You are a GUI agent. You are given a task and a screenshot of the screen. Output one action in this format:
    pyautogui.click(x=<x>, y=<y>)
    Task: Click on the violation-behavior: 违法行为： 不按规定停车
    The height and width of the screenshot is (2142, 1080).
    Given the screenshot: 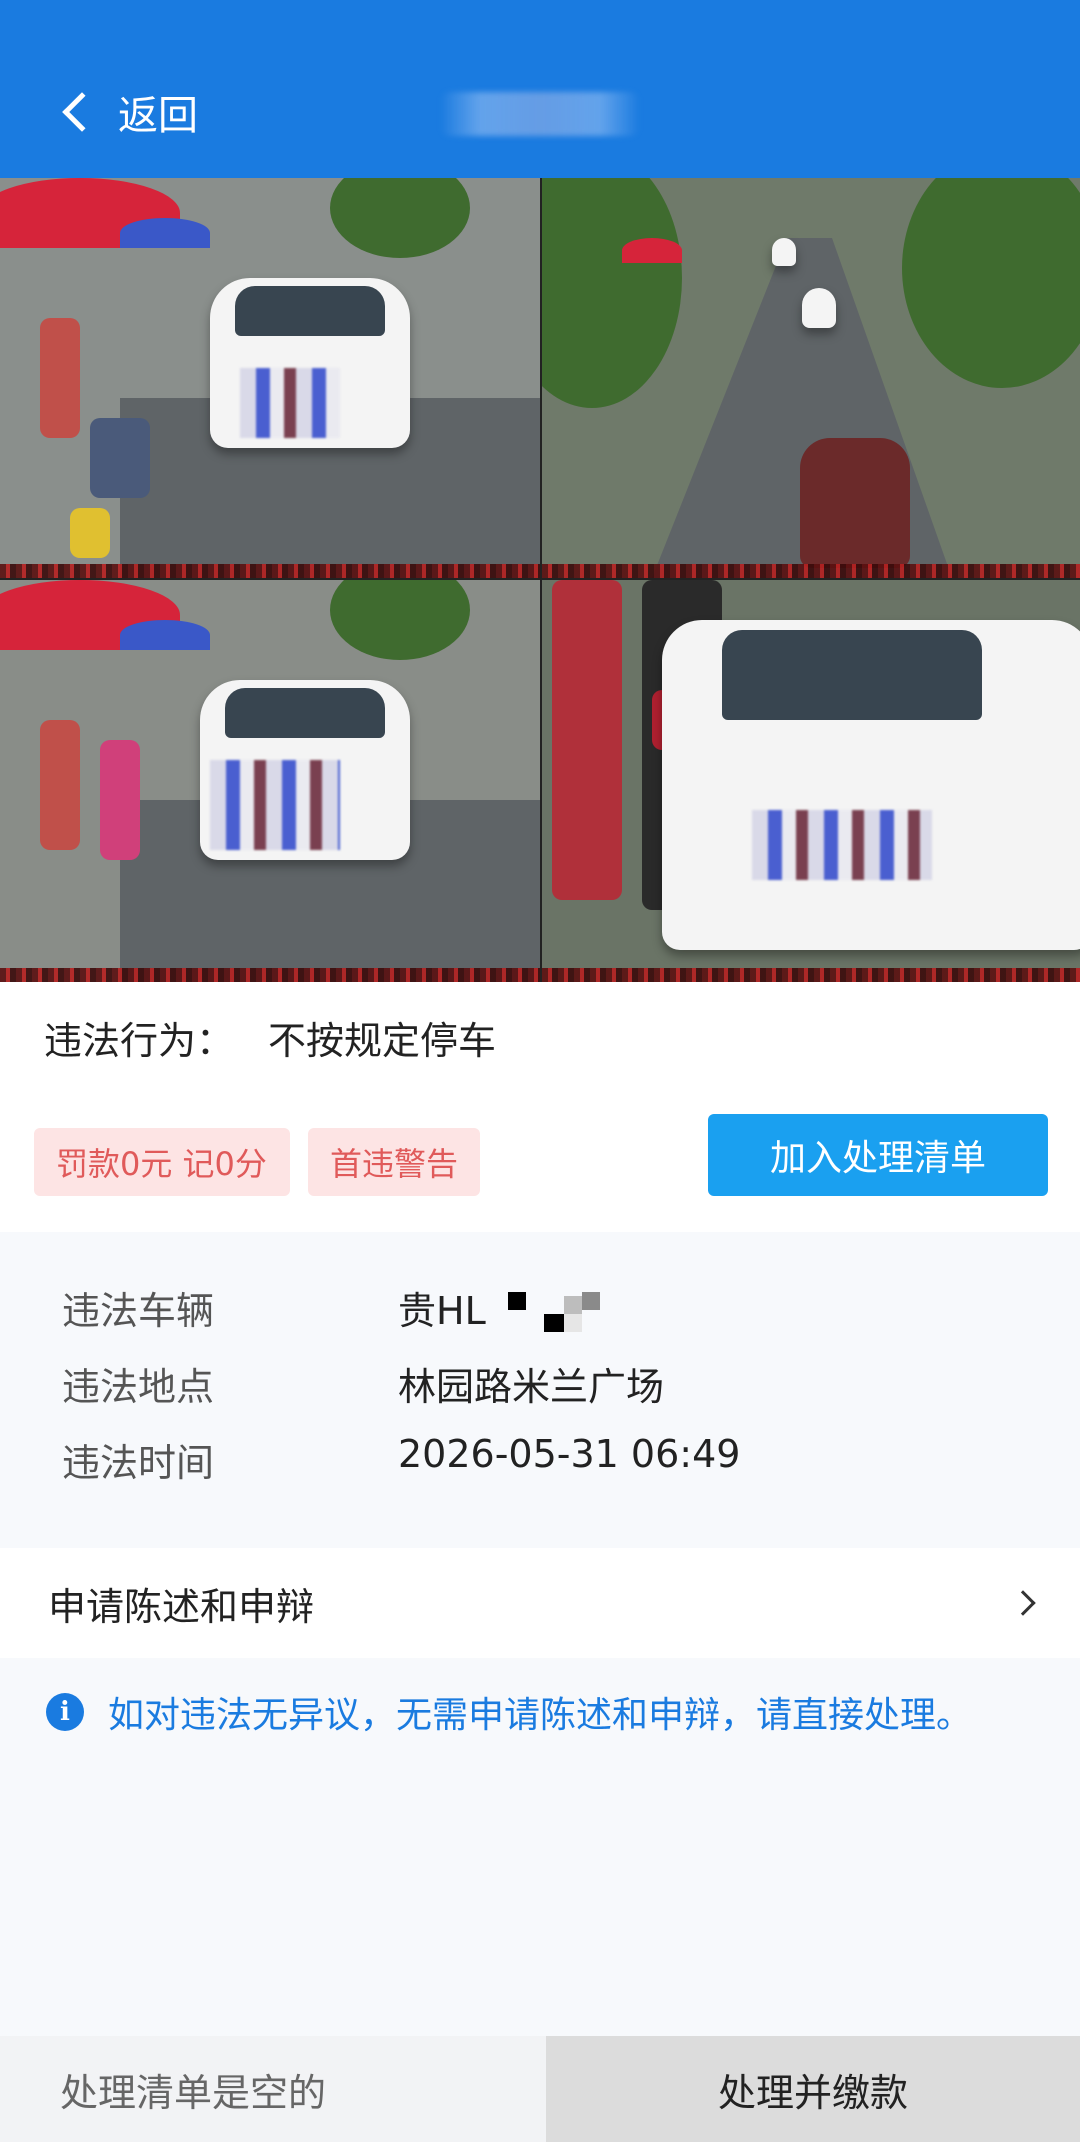 What is the action you would take?
    pyautogui.click(x=270, y=1037)
    